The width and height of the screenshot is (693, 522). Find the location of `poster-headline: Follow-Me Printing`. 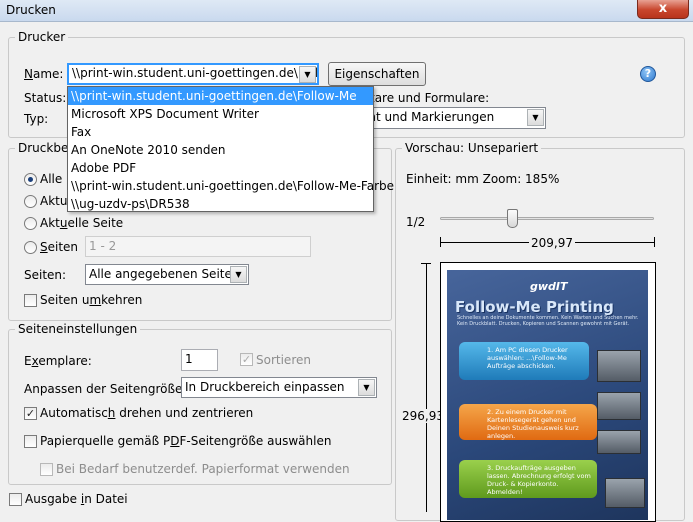

poster-headline: Follow-Me Printing is located at coordinates (534, 307).